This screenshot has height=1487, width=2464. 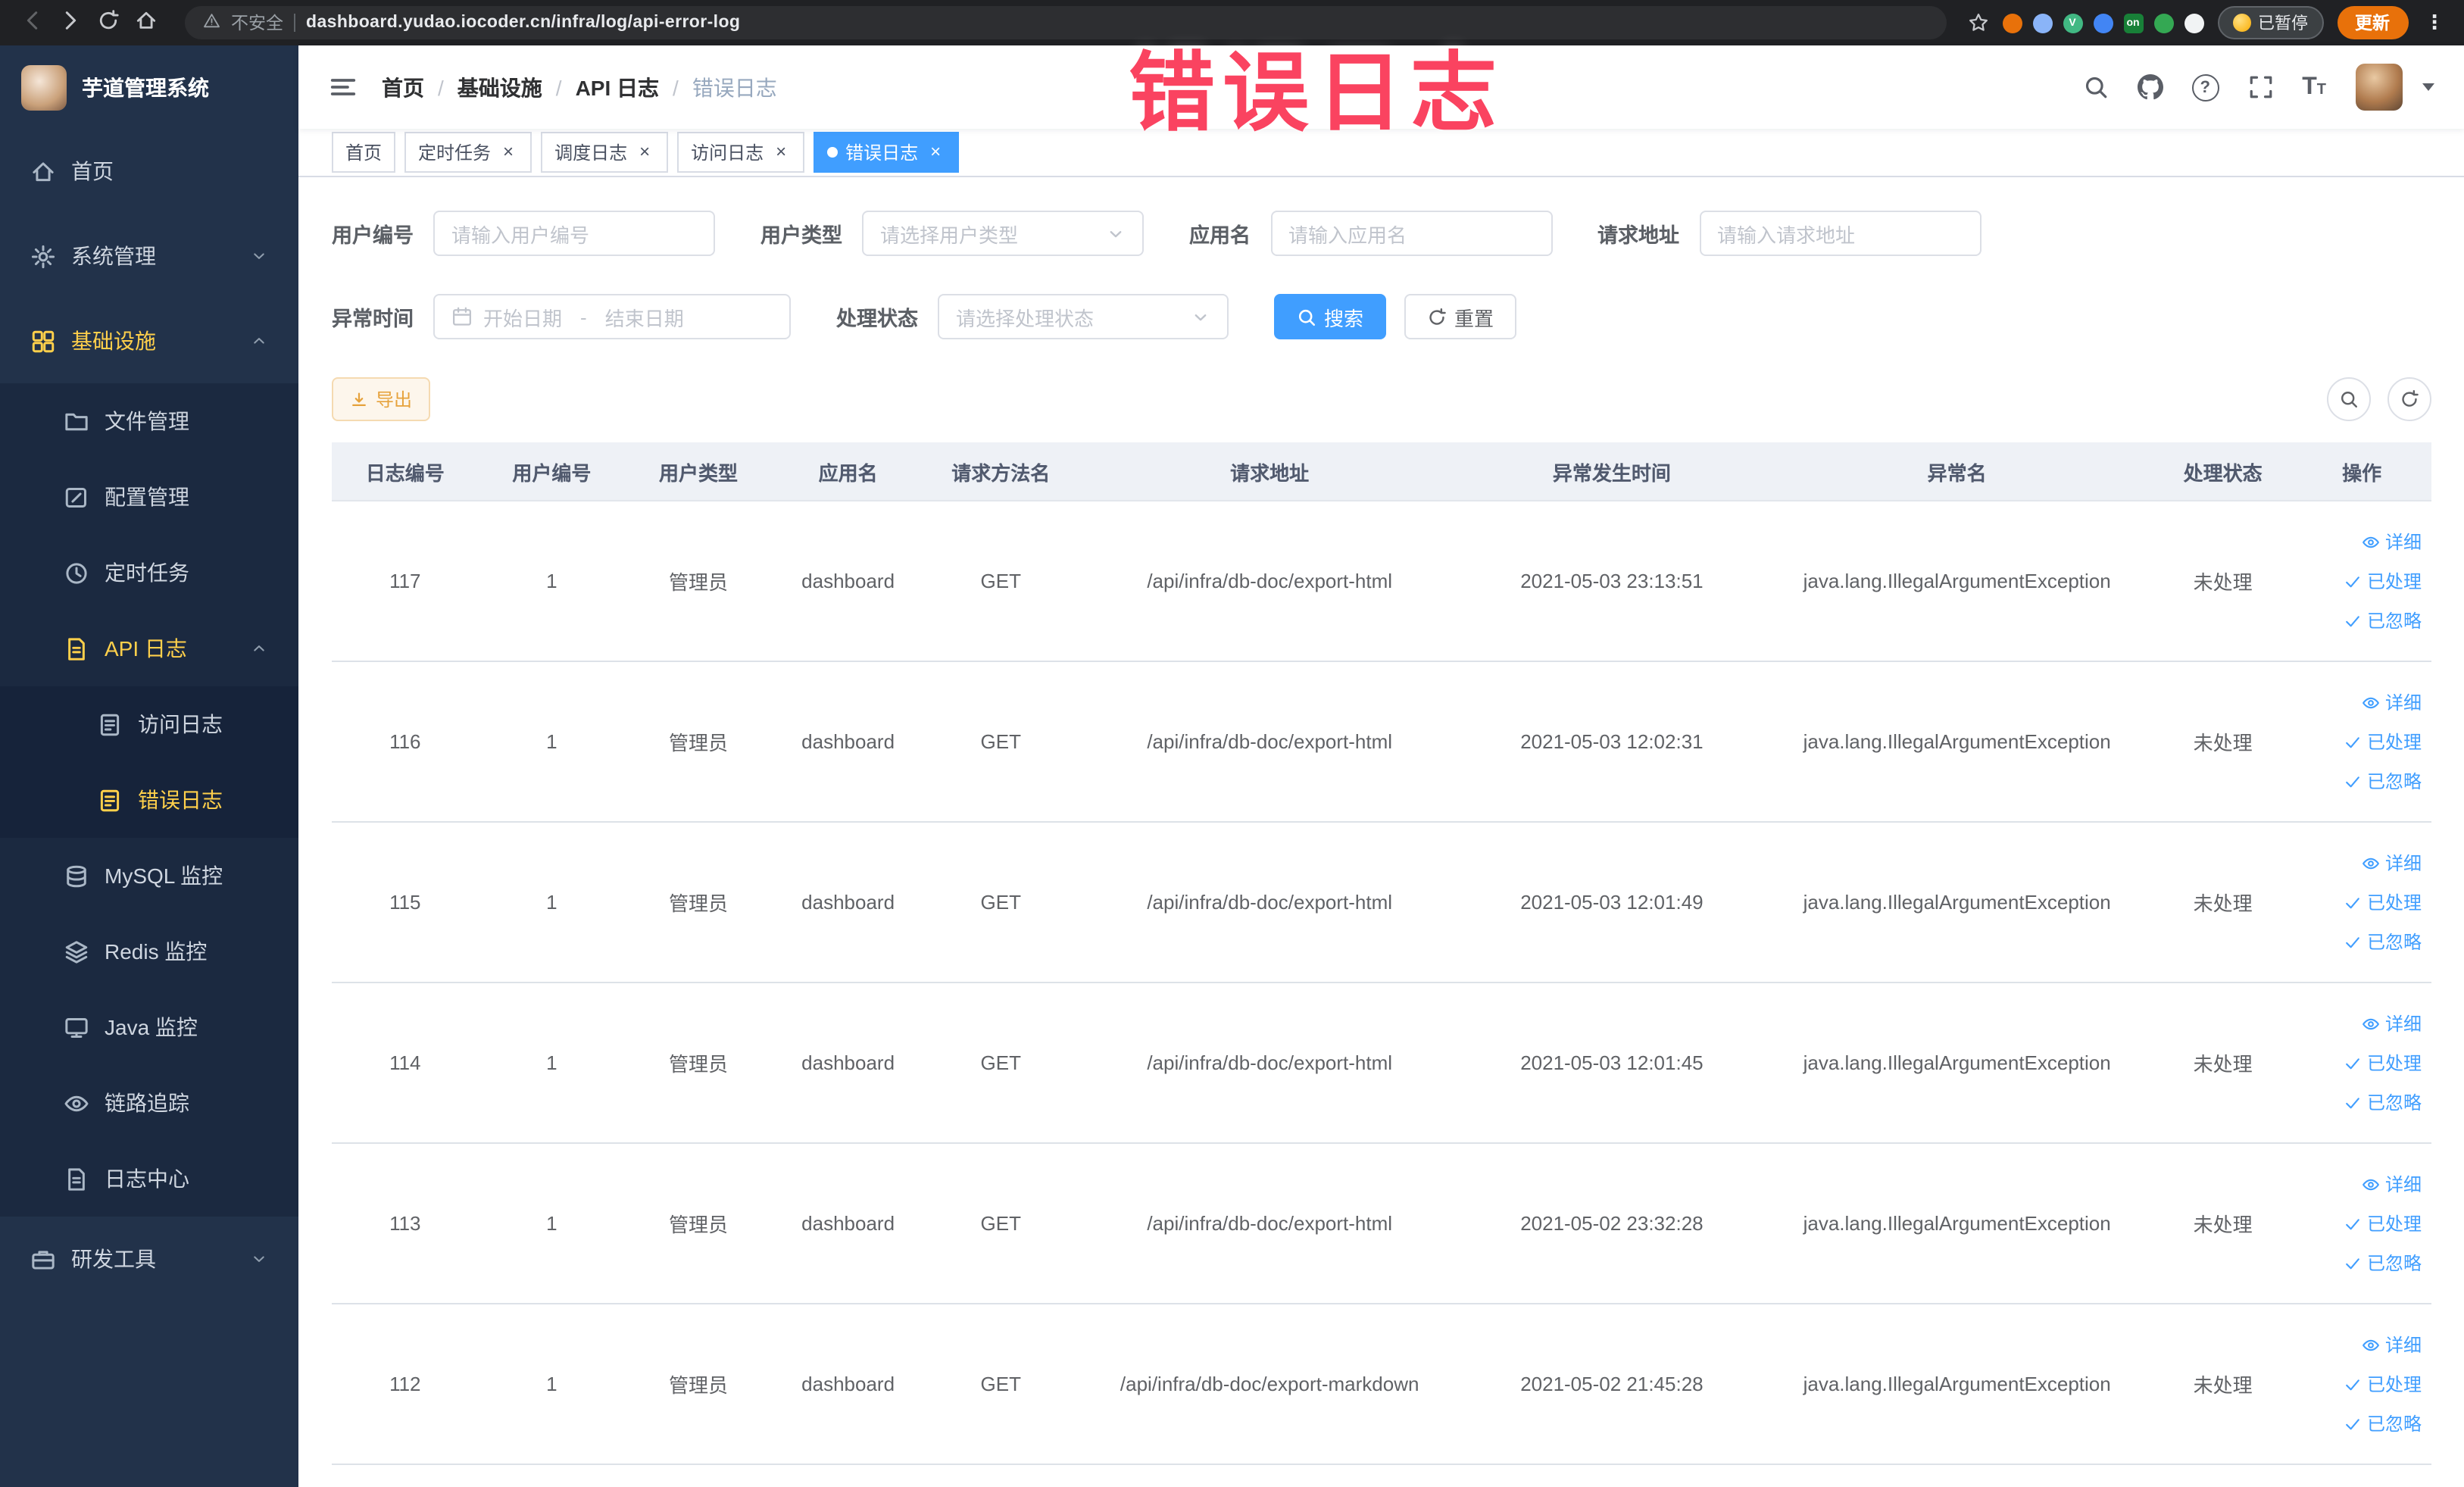 I want to click on avatar, so click(x=2378, y=87).